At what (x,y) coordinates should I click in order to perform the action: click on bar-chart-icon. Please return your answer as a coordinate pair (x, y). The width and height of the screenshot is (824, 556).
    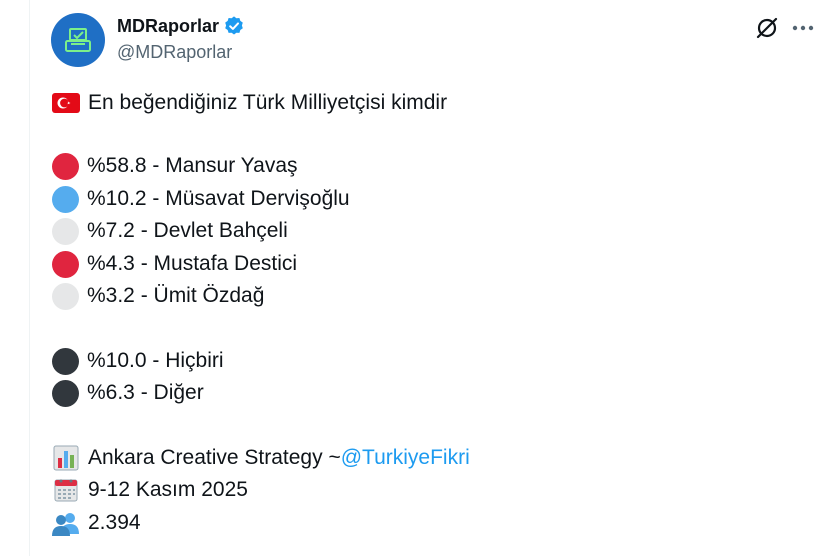
    Looking at the image, I should click on (66, 458).